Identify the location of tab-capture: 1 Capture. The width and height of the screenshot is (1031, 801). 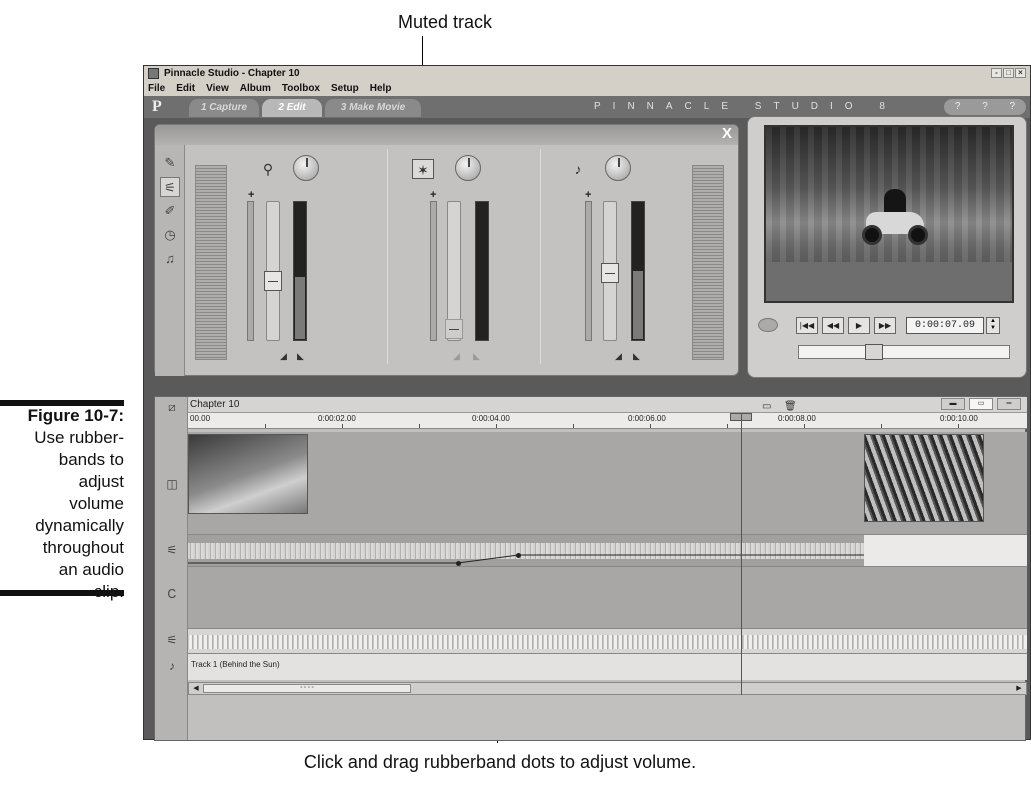
(224, 108).